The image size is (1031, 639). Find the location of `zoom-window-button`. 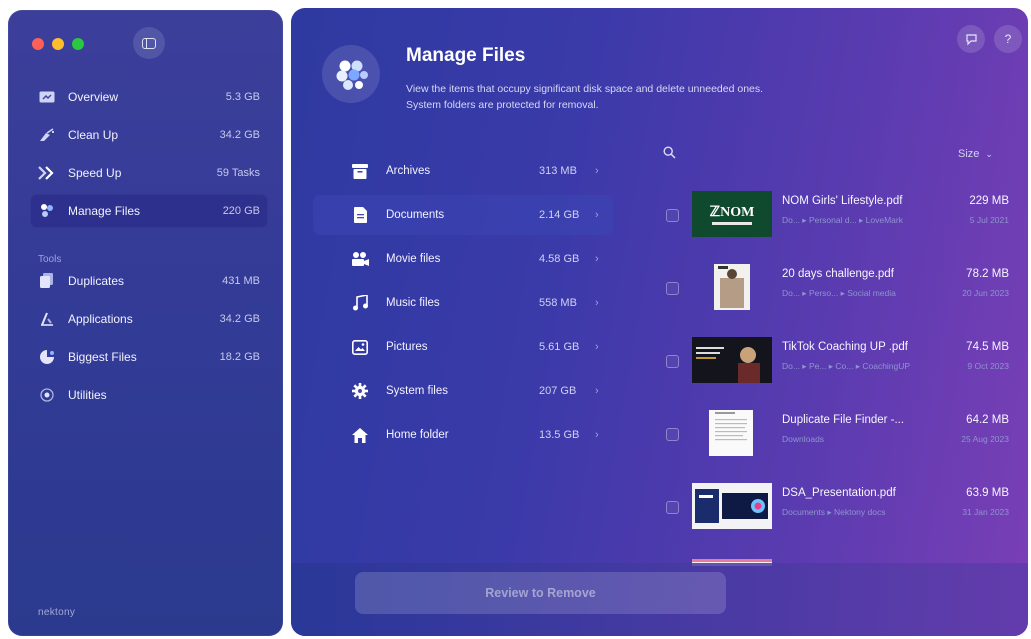

zoom-window-button is located at coordinates (78, 44).